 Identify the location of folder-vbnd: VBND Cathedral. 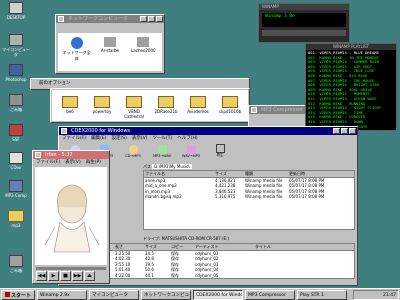
(134, 107).